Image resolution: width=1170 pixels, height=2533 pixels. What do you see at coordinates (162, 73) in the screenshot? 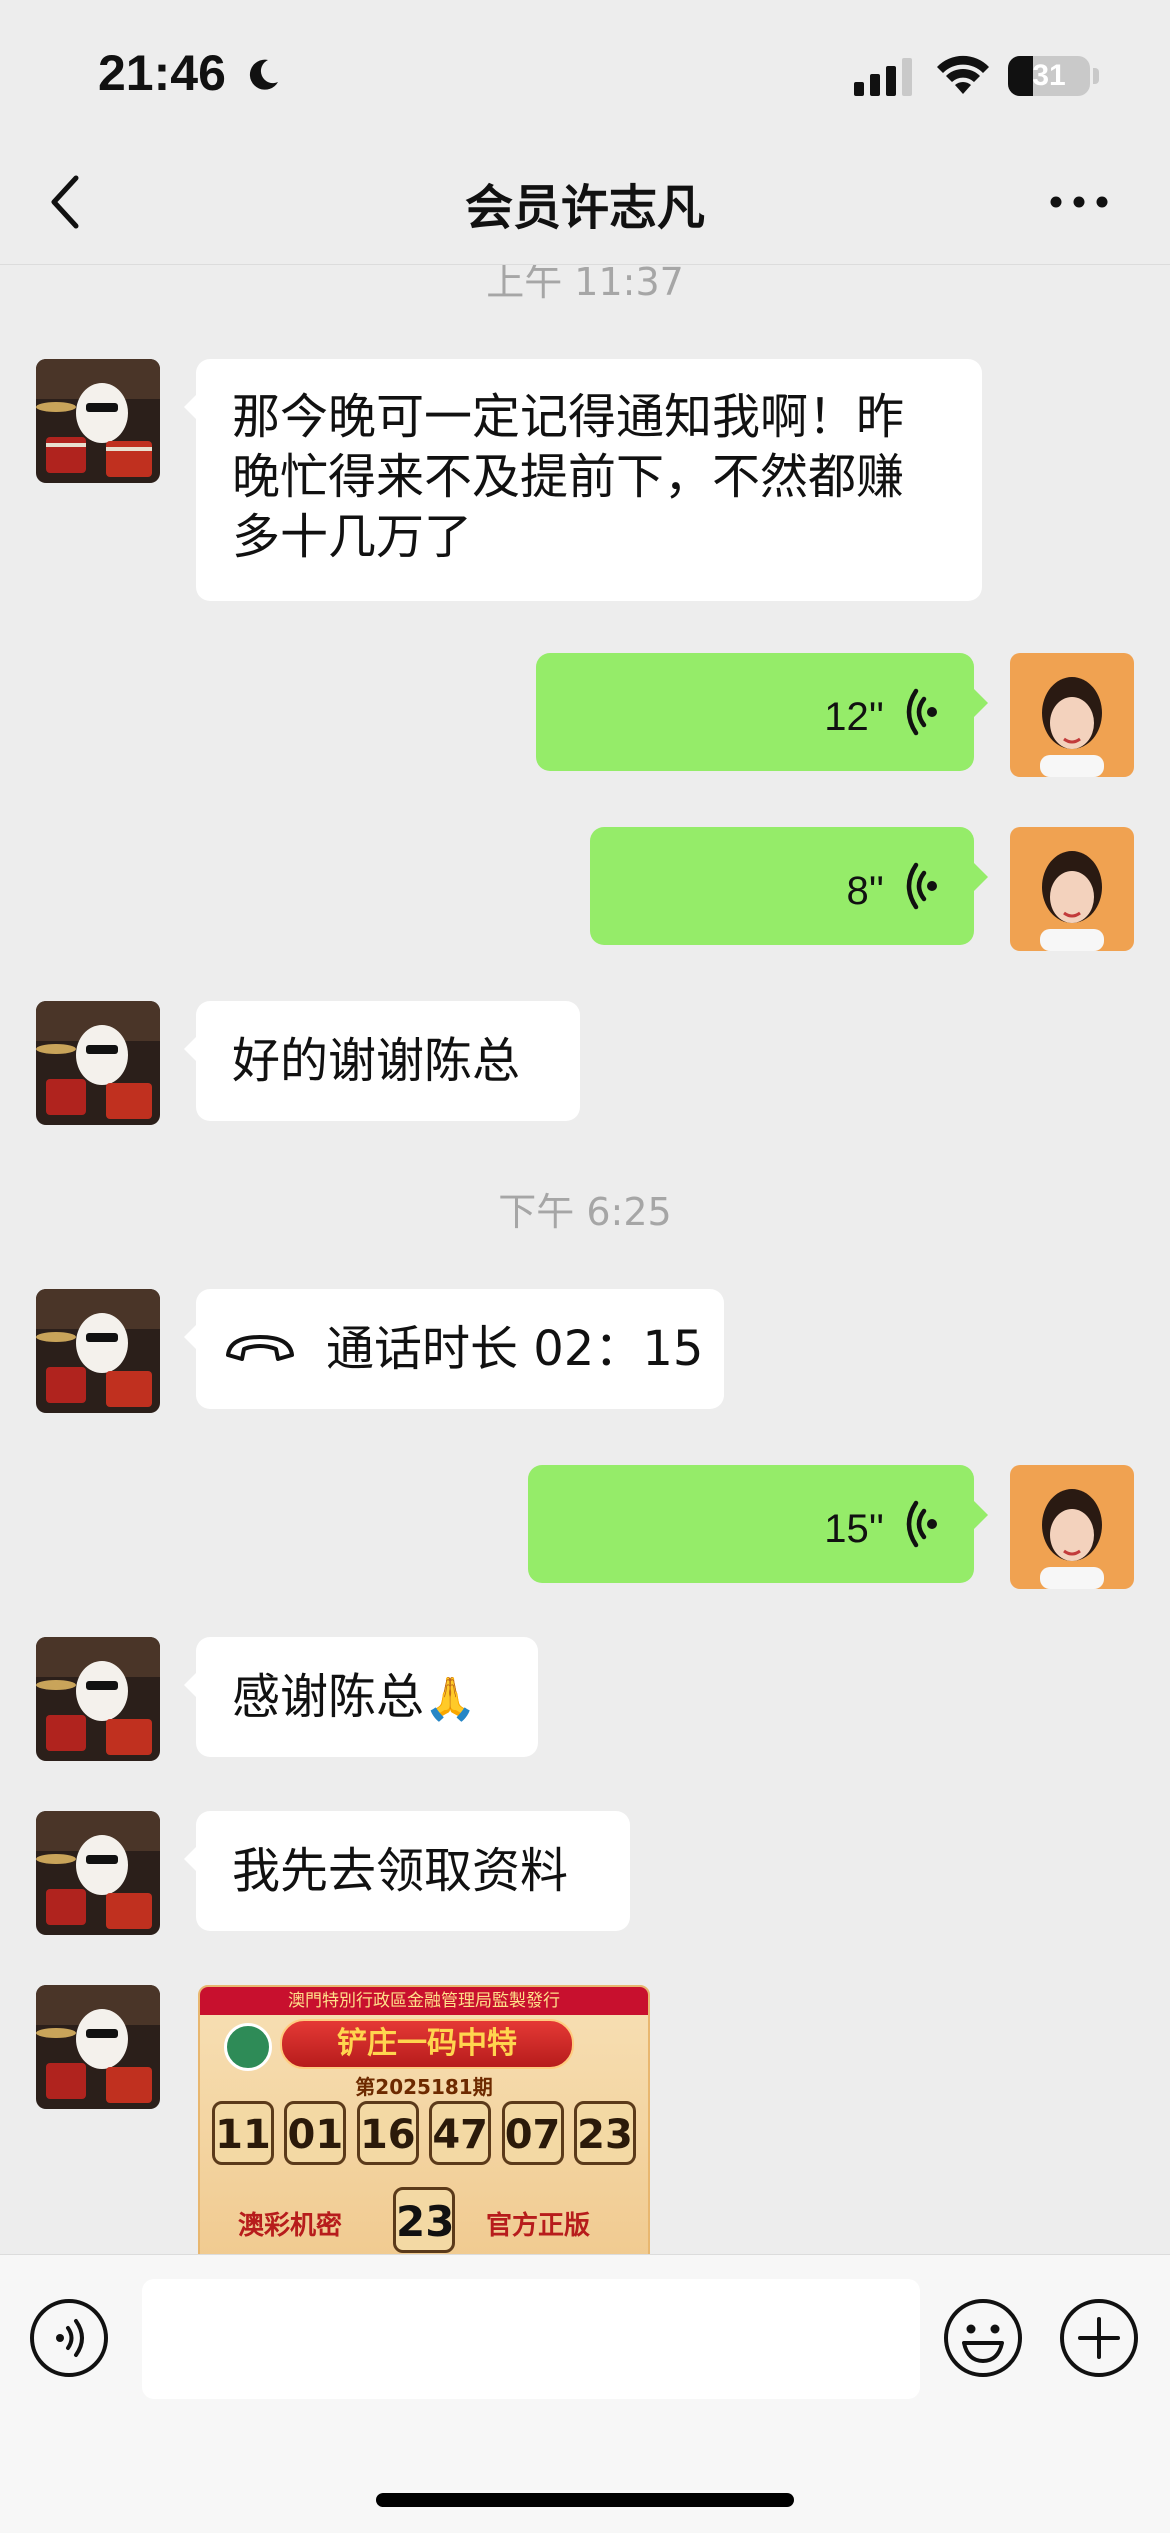
I see `status-time: 21:46` at bounding box center [162, 73].